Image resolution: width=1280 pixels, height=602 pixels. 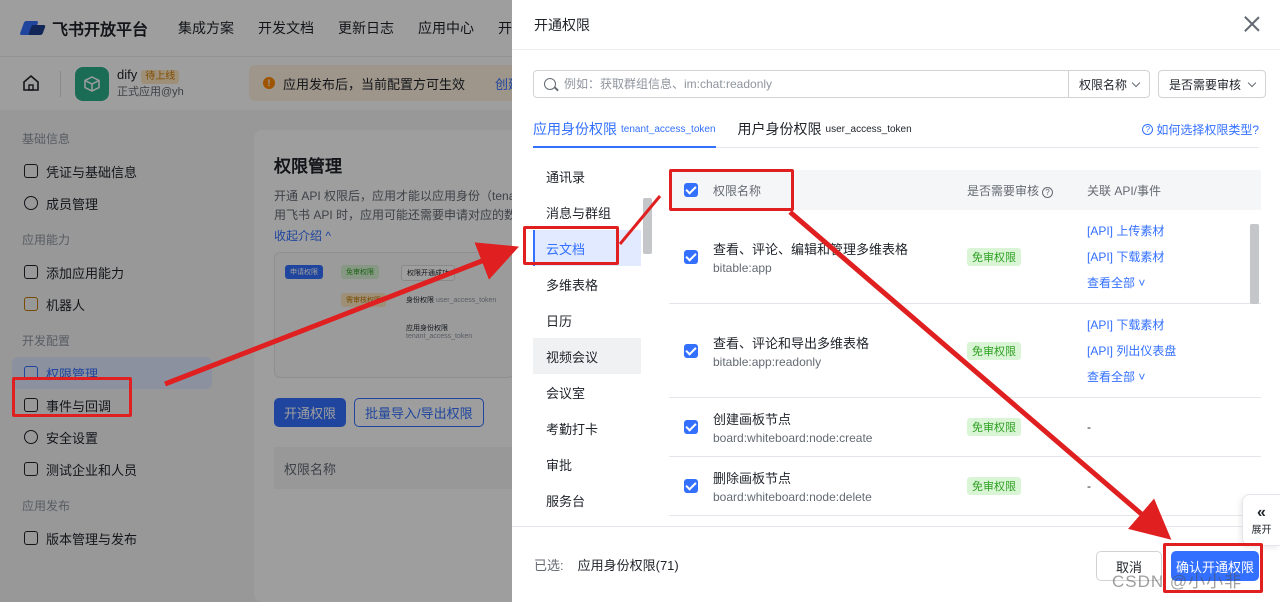 I want to click on category-item: 日历, so click(x=587, y=320).